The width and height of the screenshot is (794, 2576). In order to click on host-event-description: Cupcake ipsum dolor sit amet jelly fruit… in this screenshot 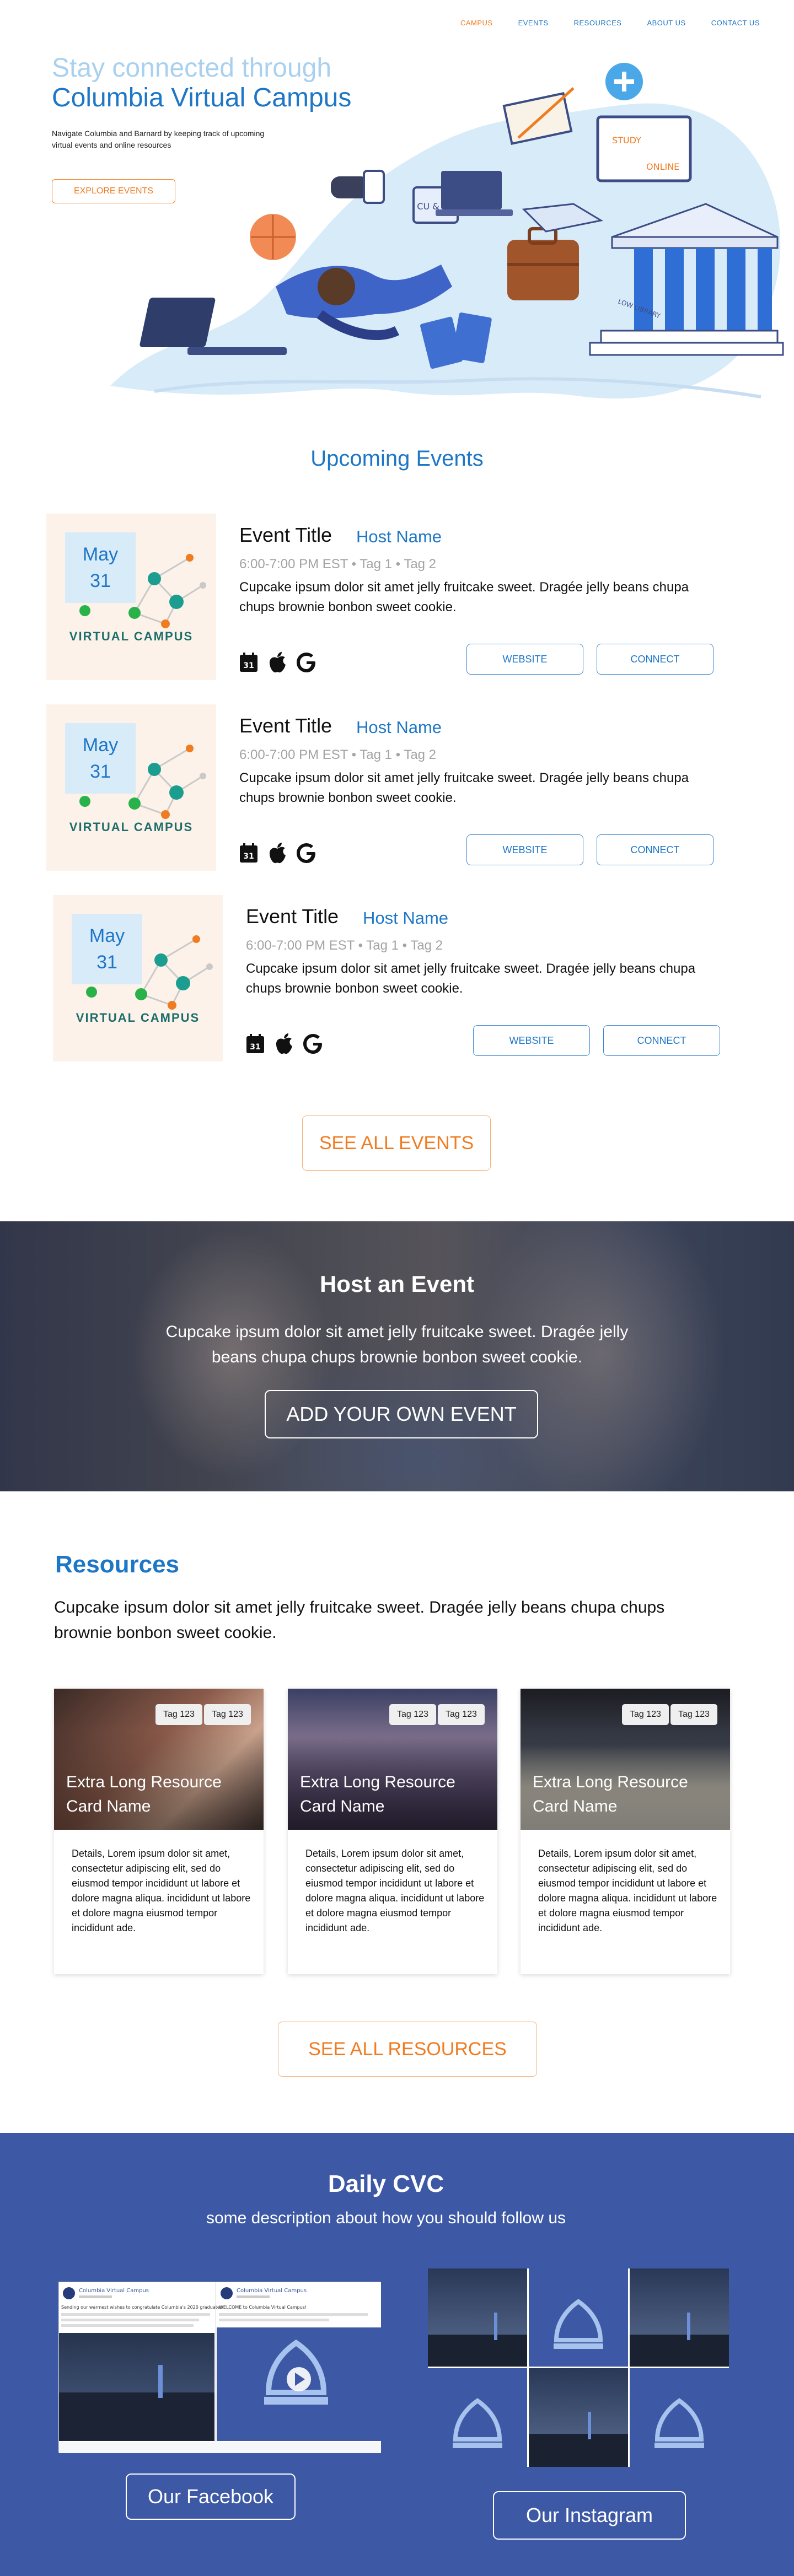, I will do `click(397, 1344)`.